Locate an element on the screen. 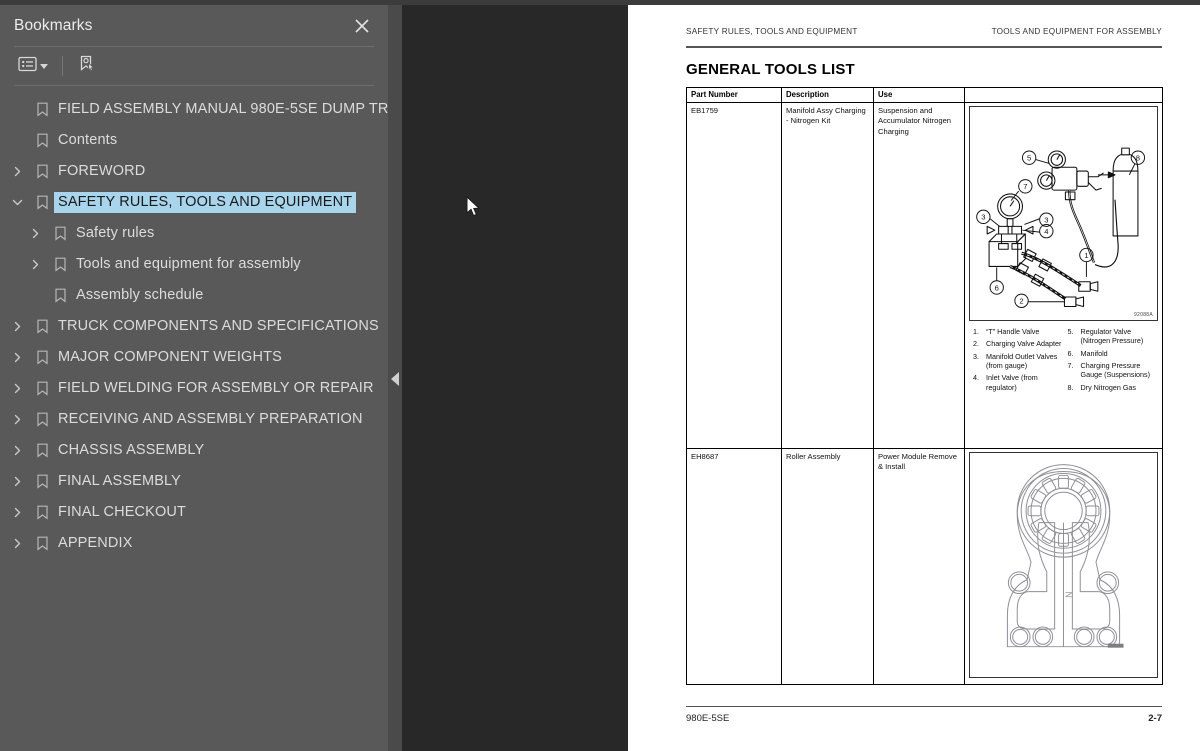 This screenshot has width=1200, height=751. cell-use: Power Module Remove & Install is located at coordinates (919, 566).